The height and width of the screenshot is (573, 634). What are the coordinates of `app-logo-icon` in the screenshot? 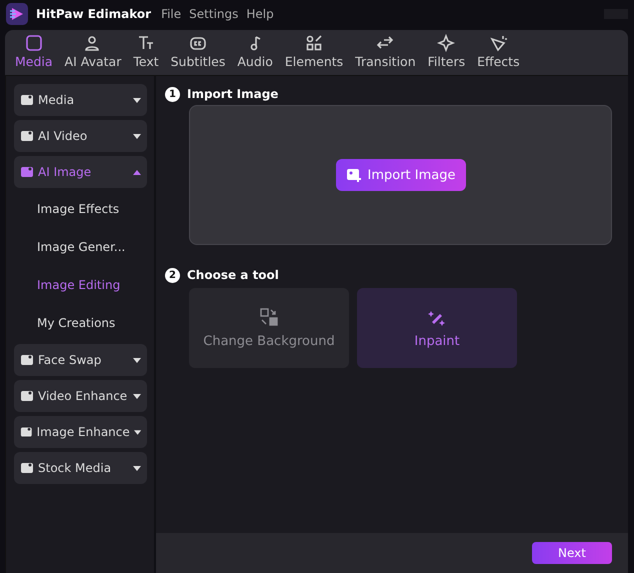 It's located at (17, 14).